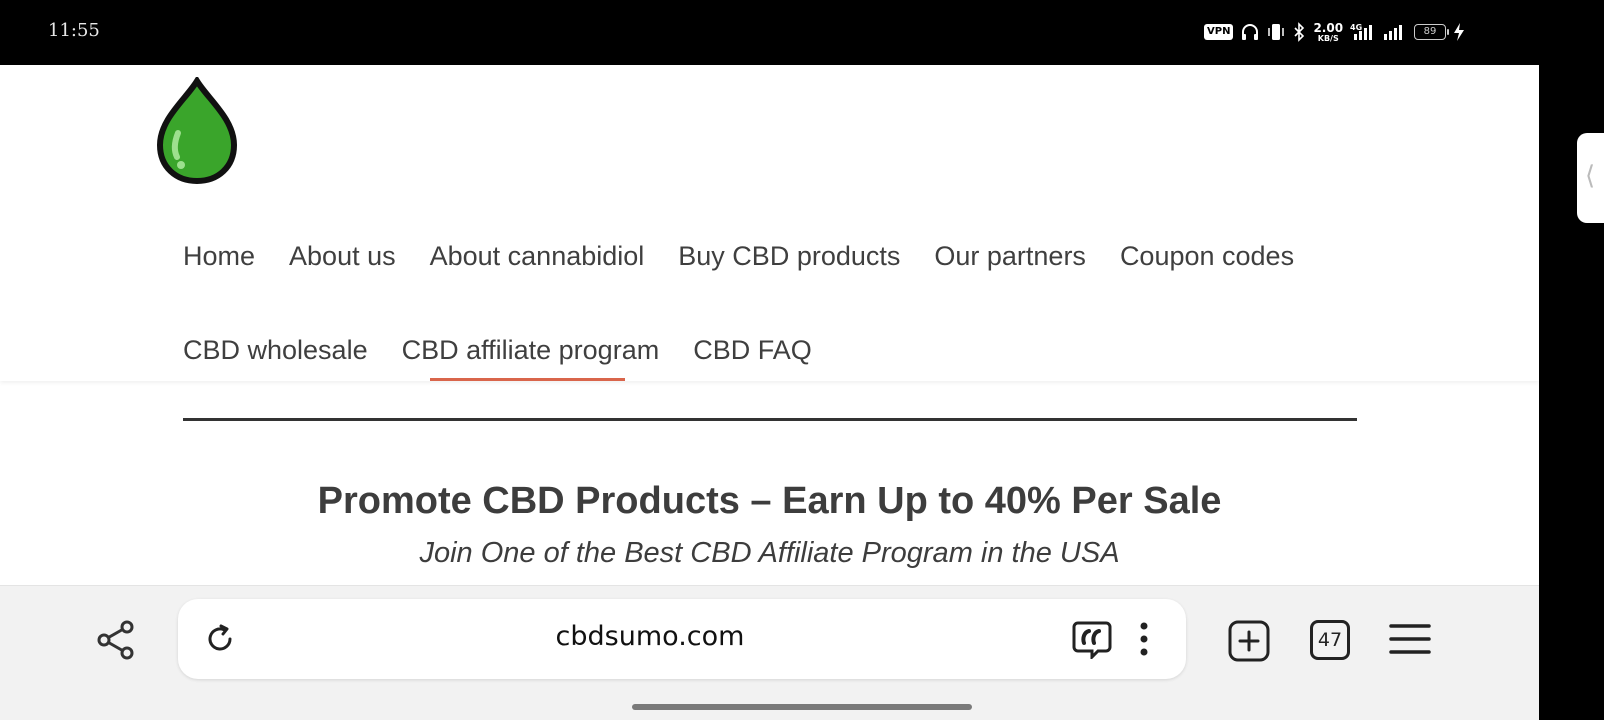 The image size is (1604, 720). I want to click on tabs-icon: 47, so click(1330, 640).